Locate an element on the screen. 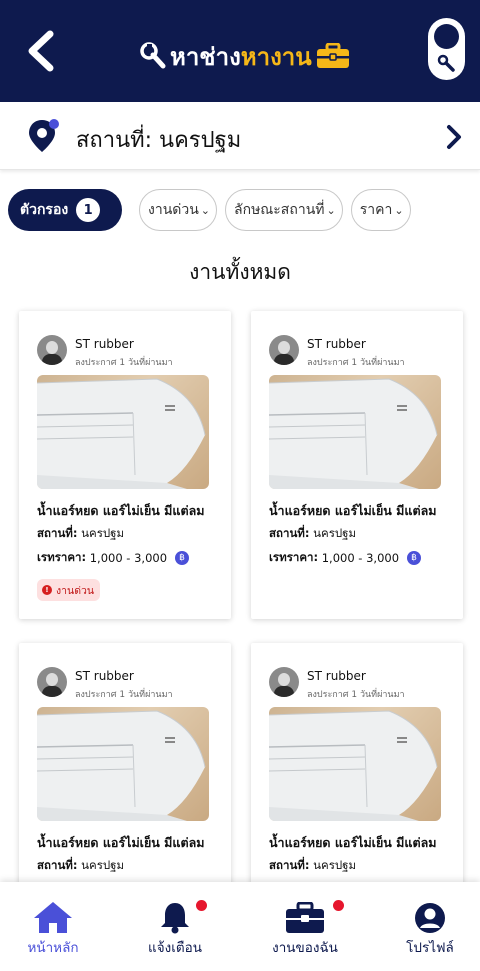 The height and width of the screenshot is (971, 480). nav-label-profile: โปรไฟล์ is located at coordinates (430, 948).